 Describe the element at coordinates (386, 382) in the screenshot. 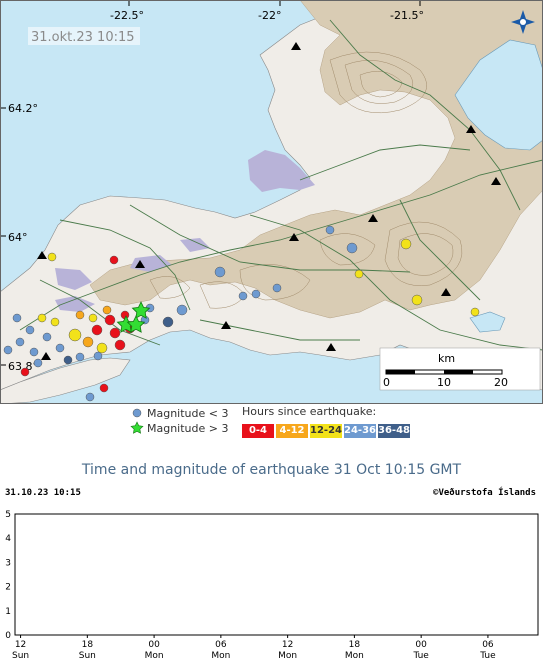

I see `scale-tick: 0` at that location.